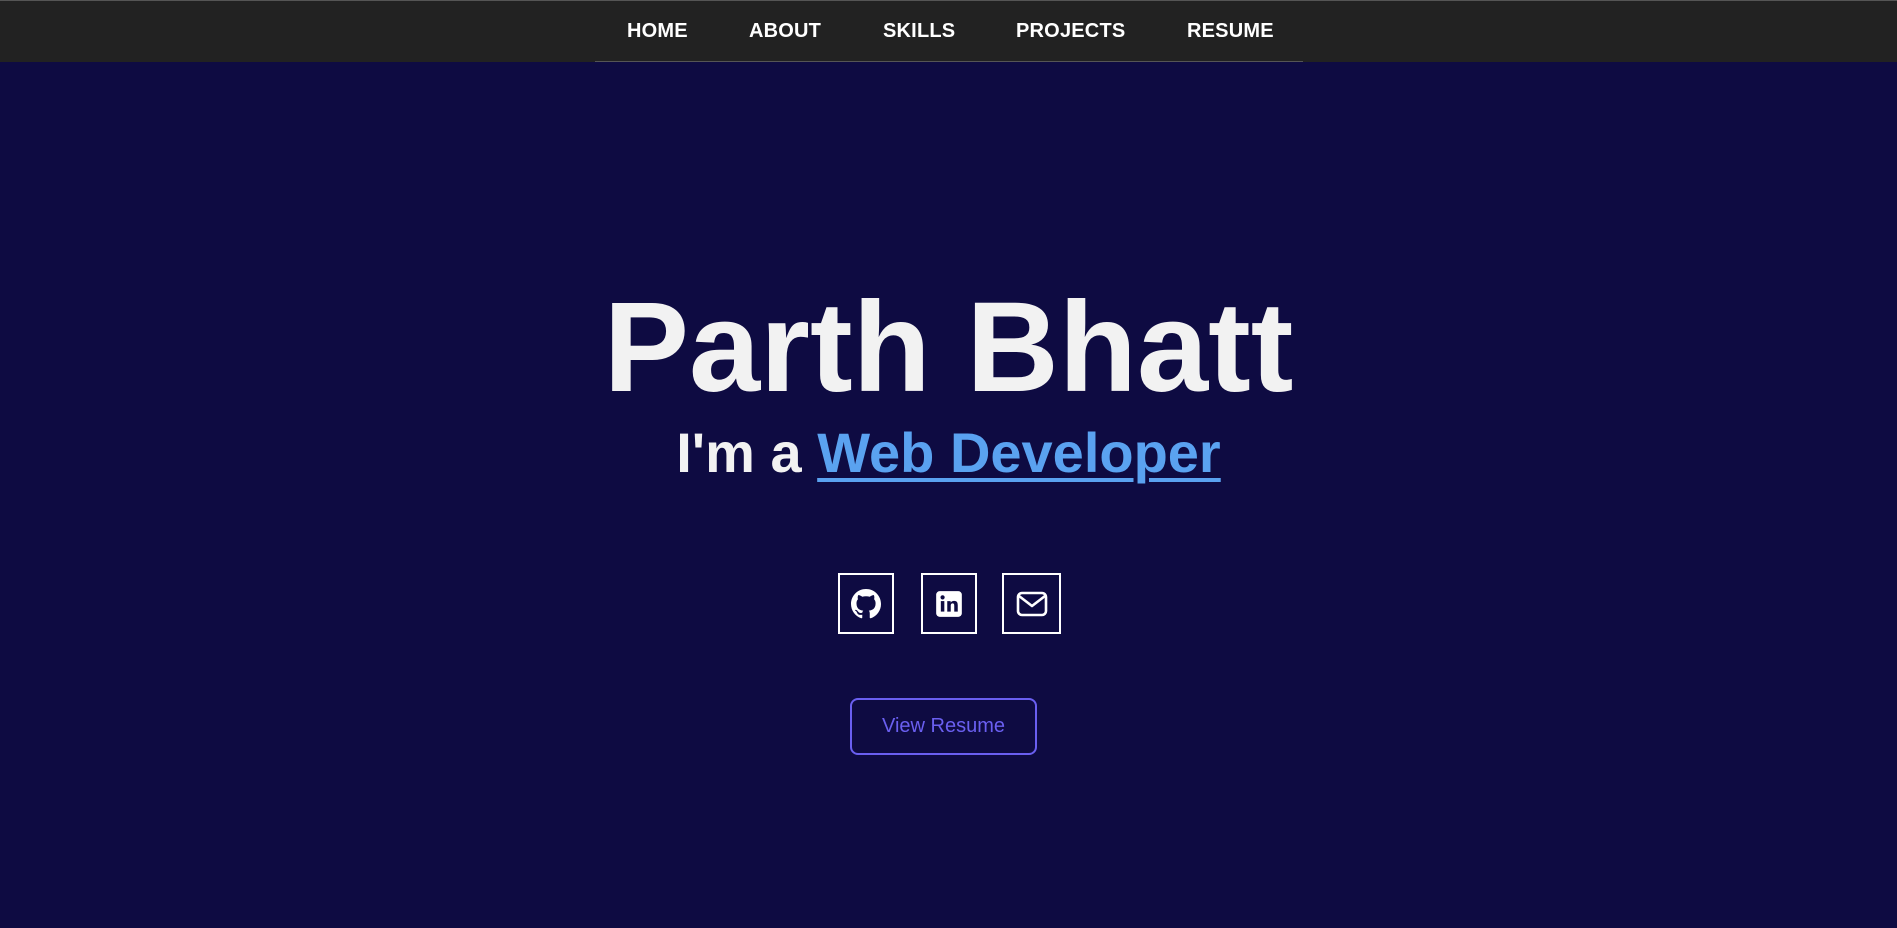 This screenshot has height=928, width=1897. I want to click on tagline-prefix: I'm a, so click(747, 452).